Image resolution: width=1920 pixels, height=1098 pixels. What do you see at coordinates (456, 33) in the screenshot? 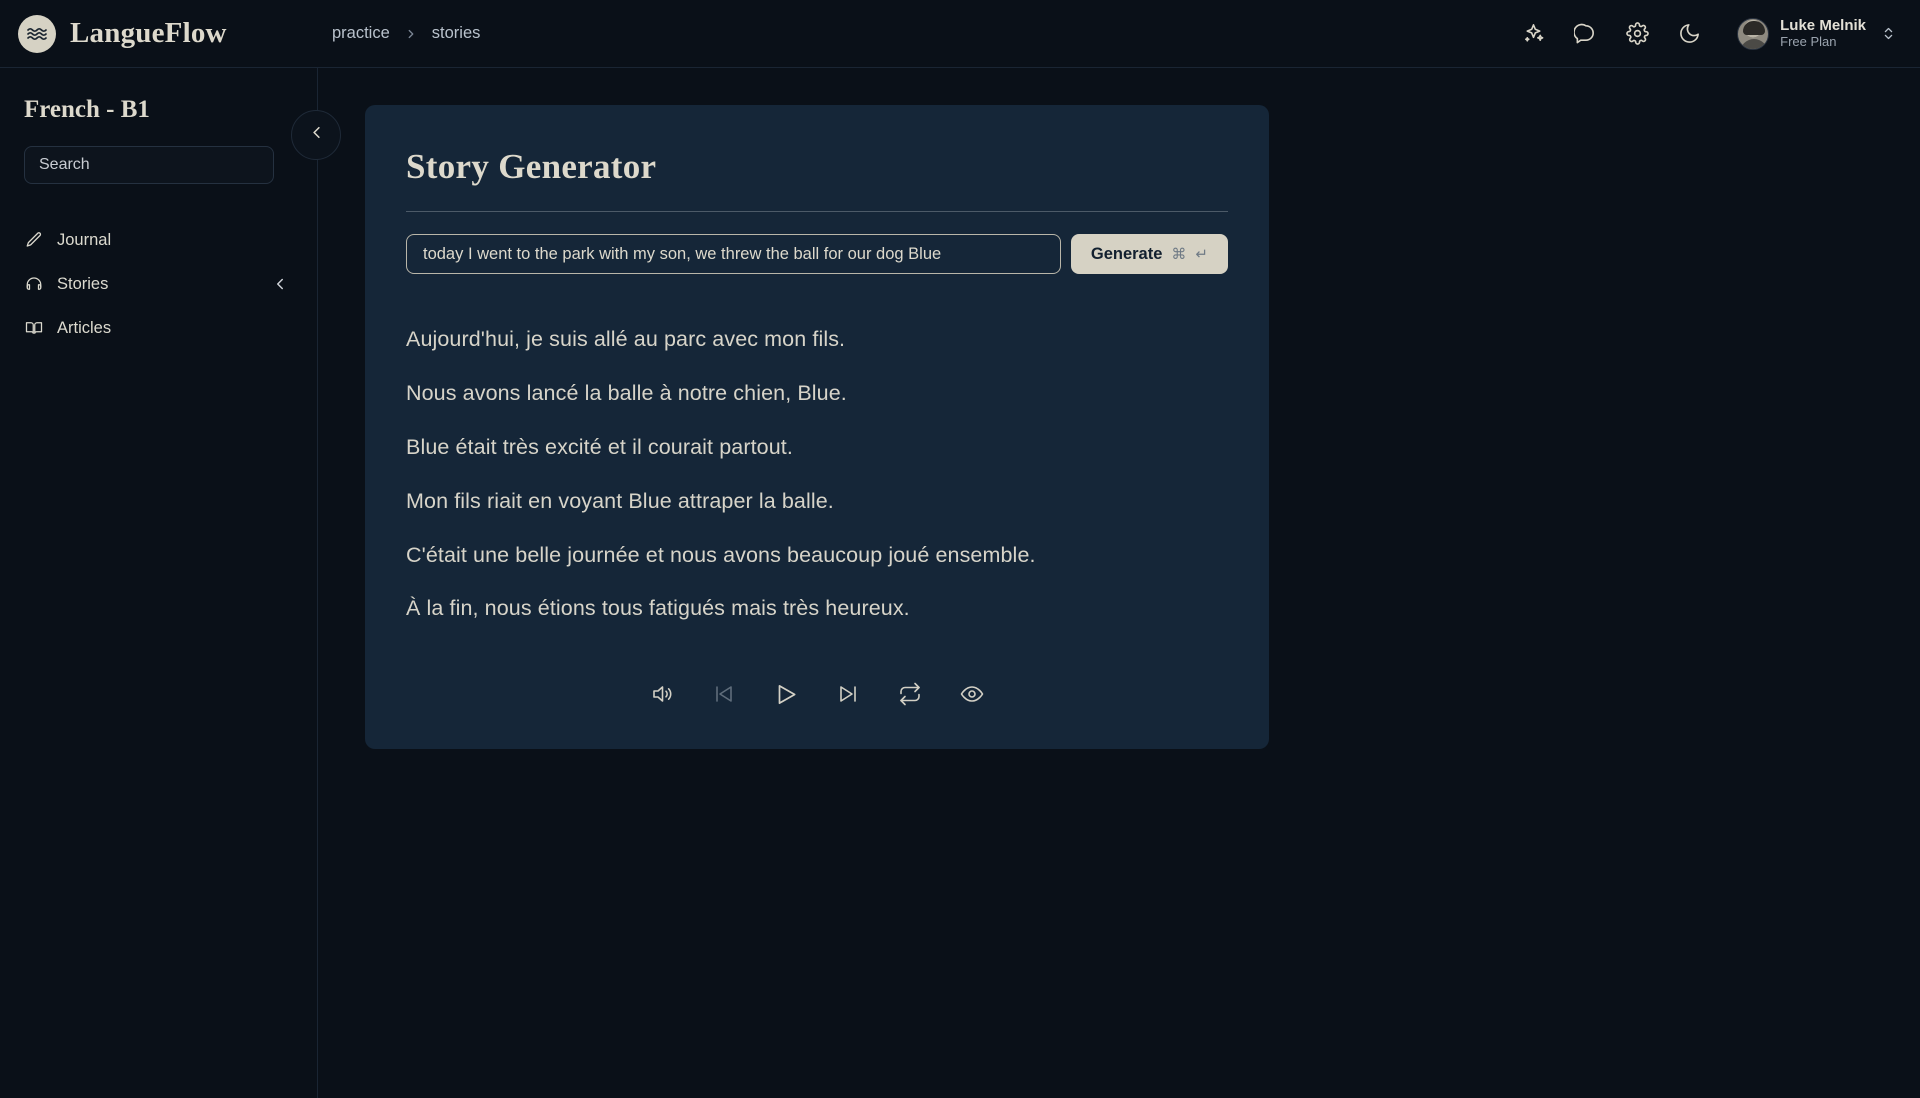
I see `breadcrumb-item-stories: stories` at bounding box center [456, 33].